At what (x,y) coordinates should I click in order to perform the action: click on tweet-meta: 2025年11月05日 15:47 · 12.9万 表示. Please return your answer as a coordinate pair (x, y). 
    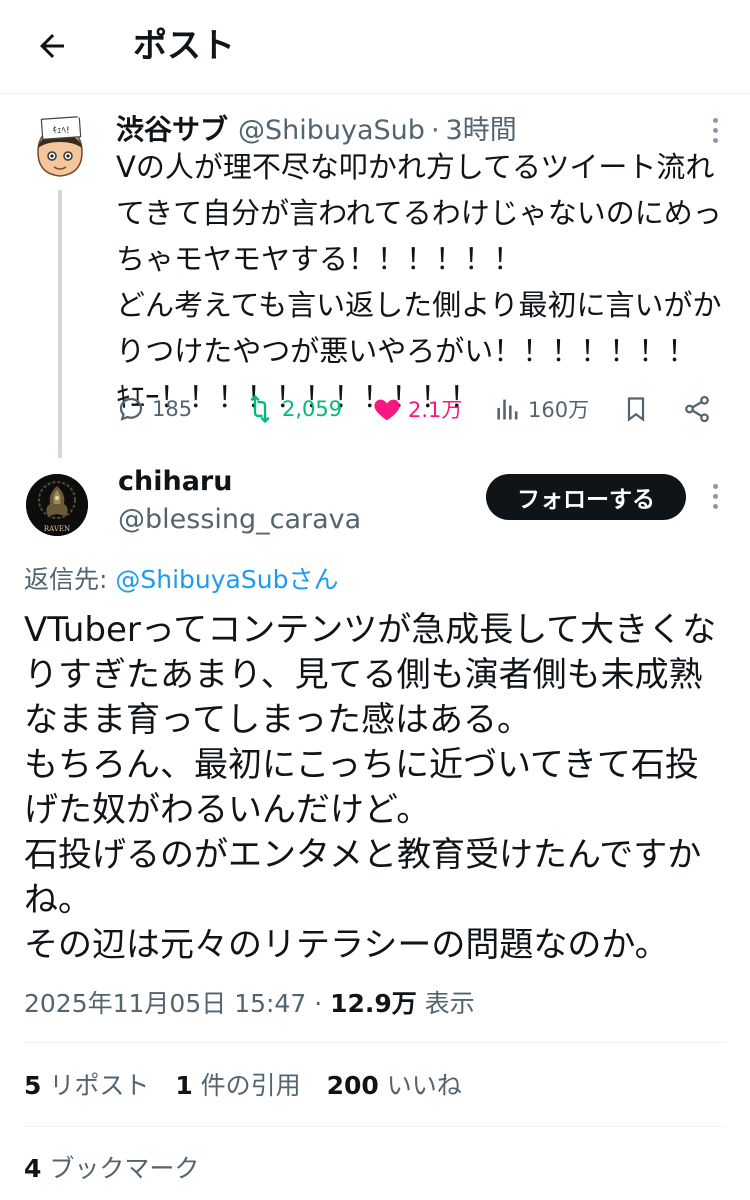
    Looking at the image, I should click on (249, 1002).